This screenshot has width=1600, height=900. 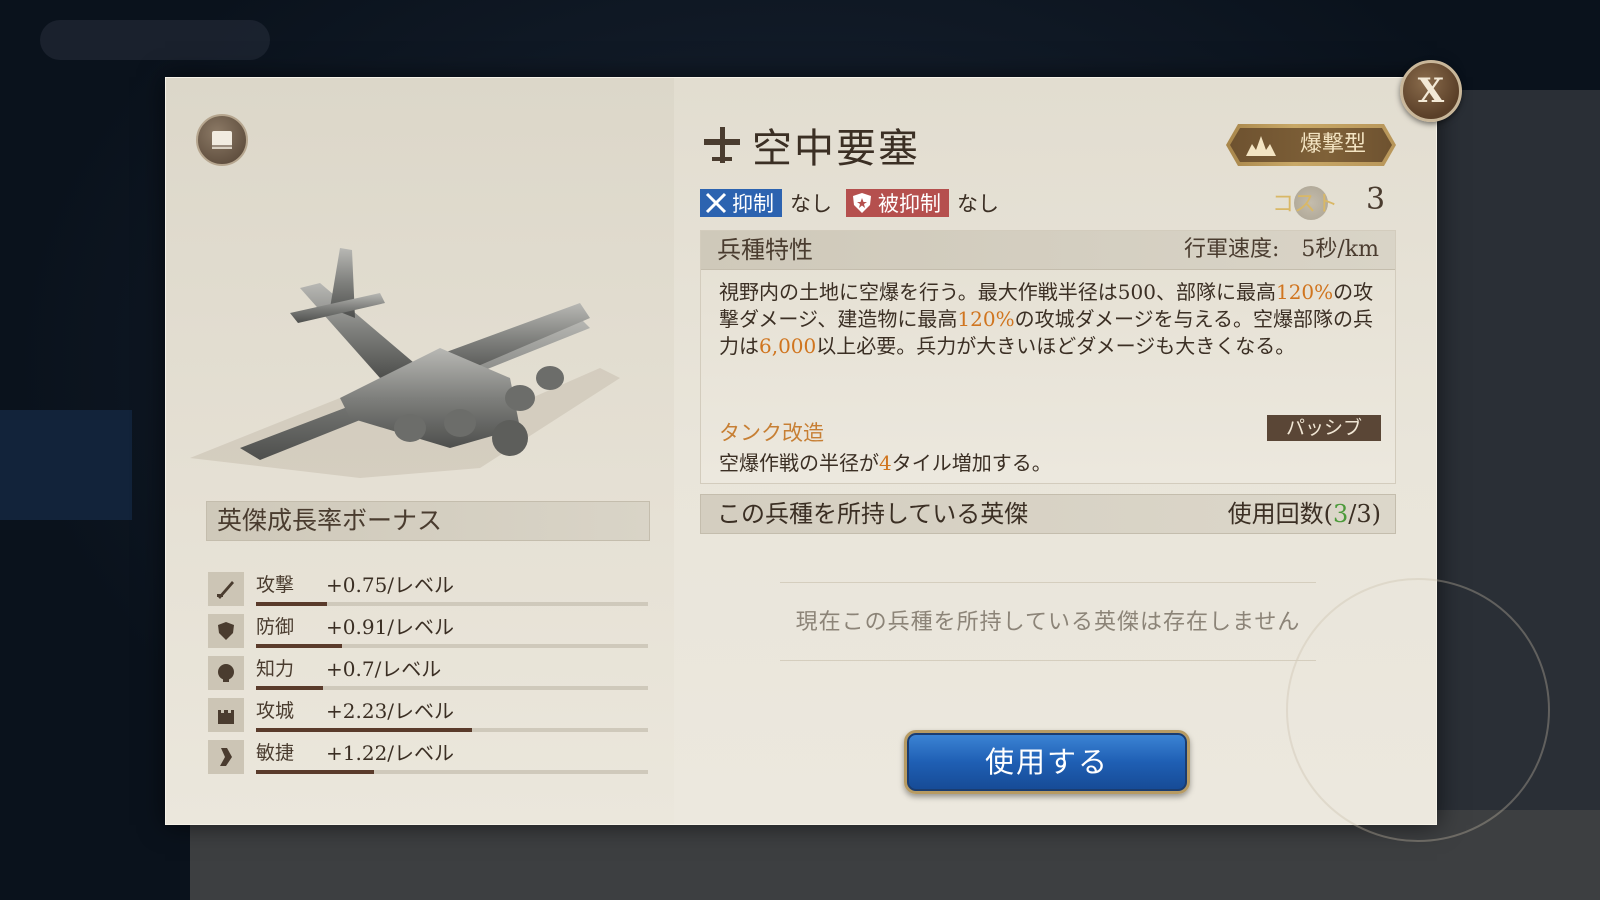 I want to click on hero-list-empty: 現在この兵種を所持している英傑は存在しません, so click(x=1048, y=628).